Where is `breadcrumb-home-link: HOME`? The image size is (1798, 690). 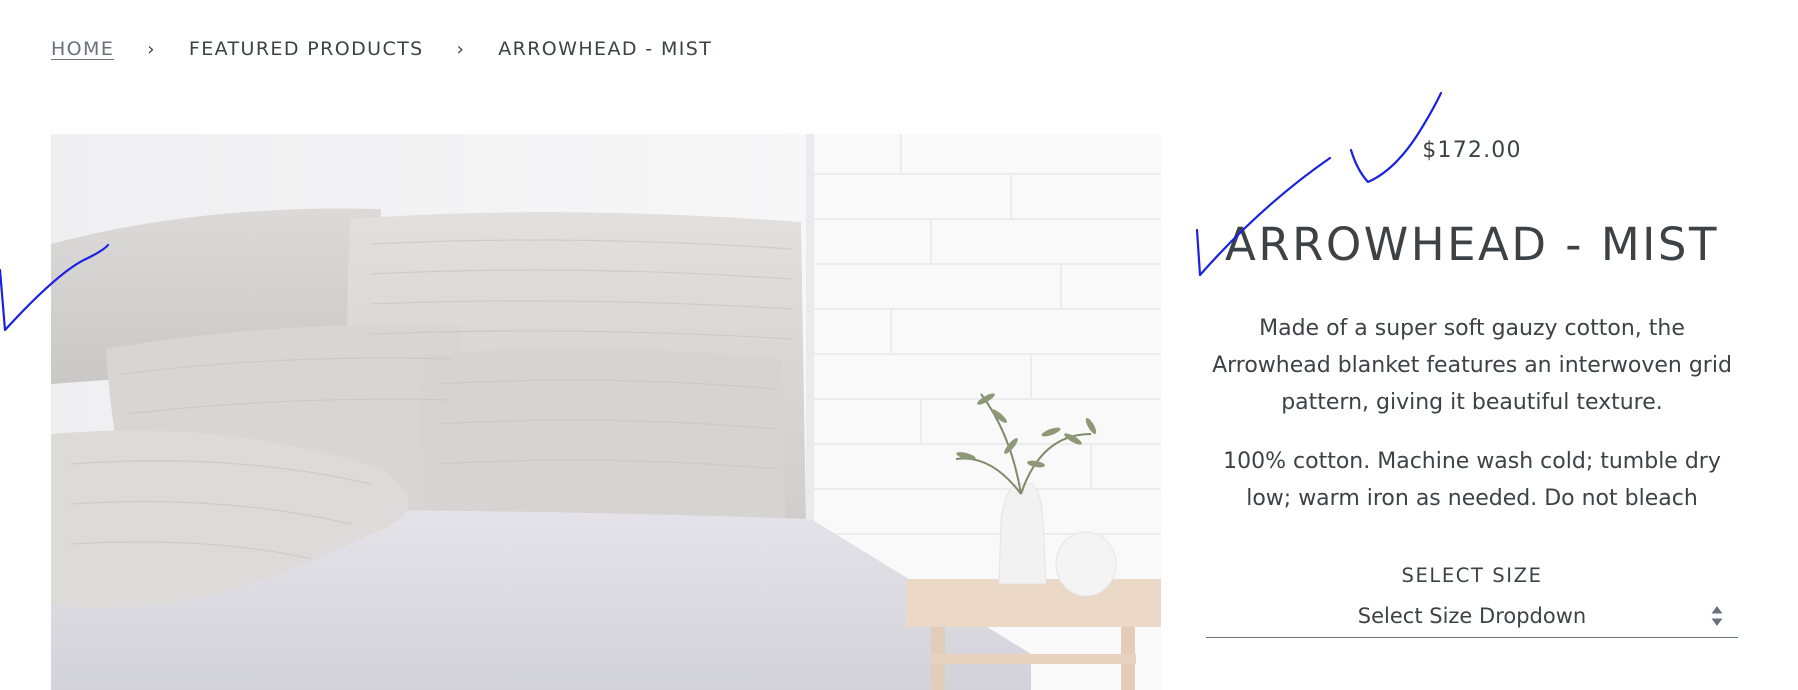
breadcrumb-home-link: HOME is located at coordinates (82, 49).